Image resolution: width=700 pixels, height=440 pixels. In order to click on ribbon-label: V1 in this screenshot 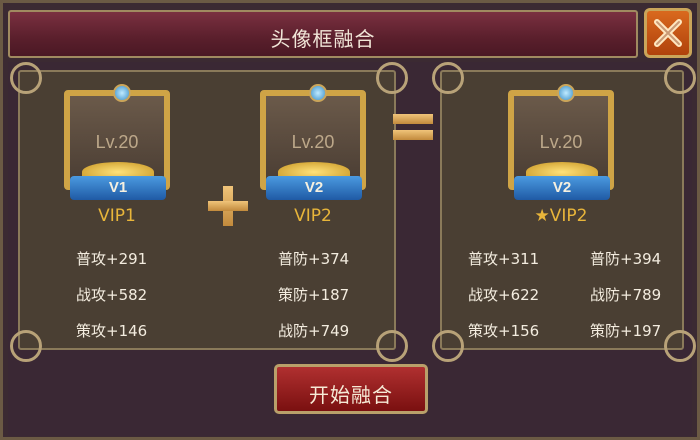, I will do `click(118, 187)`.